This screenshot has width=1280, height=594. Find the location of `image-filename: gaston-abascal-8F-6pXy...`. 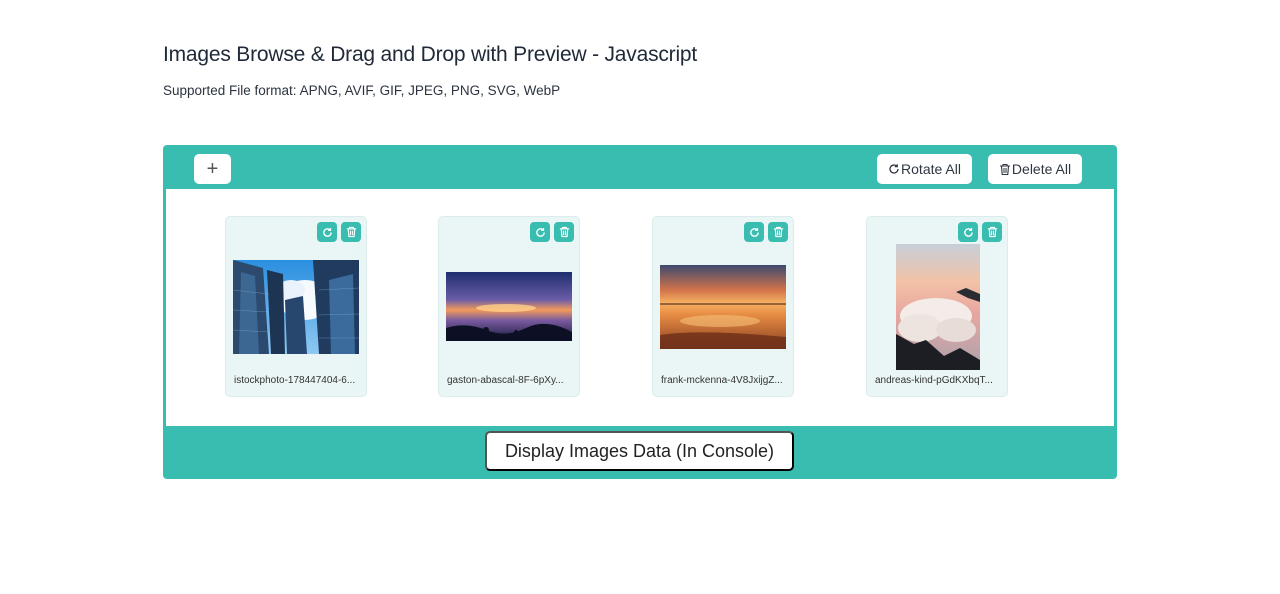

image-filename: gaston-abascal-8F-6pXy... is located at coordinates (505, 380).